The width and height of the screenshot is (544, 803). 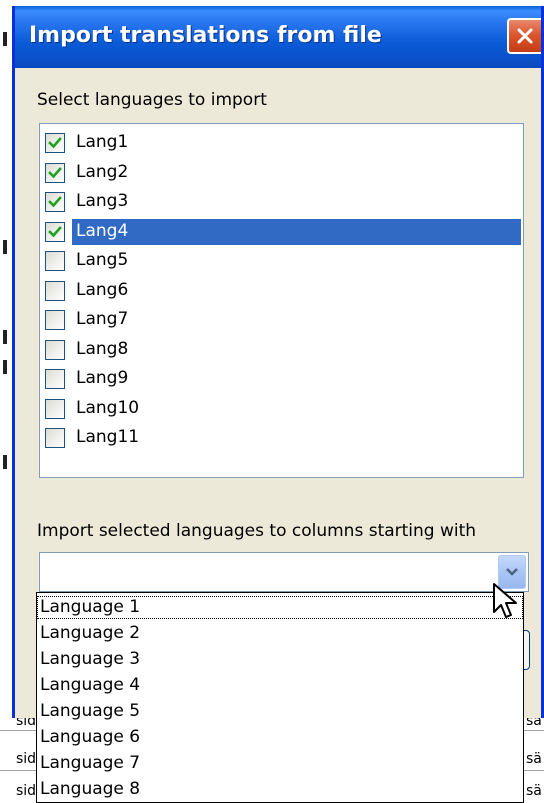 I want to click on language-label: Lang1, so click(x=102, y=142).